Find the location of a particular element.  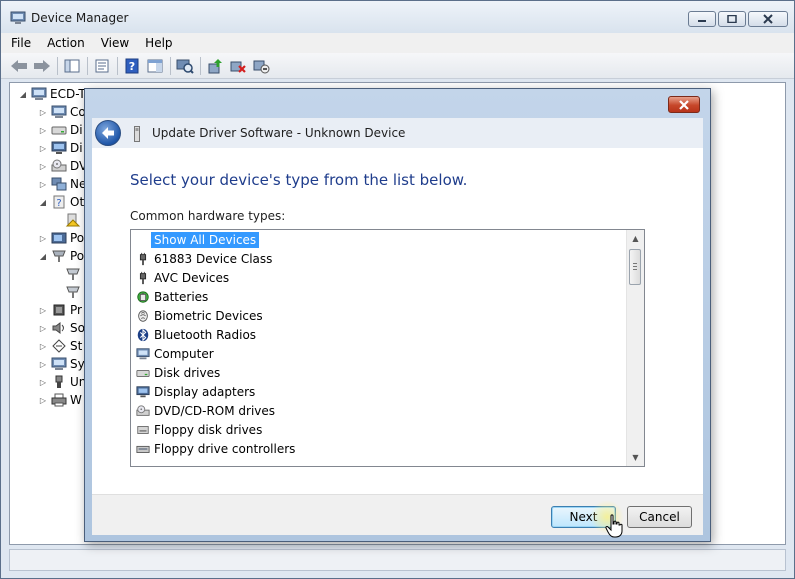

list-item: DVD/CD-ROM drives is located at coordinates (205, 410).